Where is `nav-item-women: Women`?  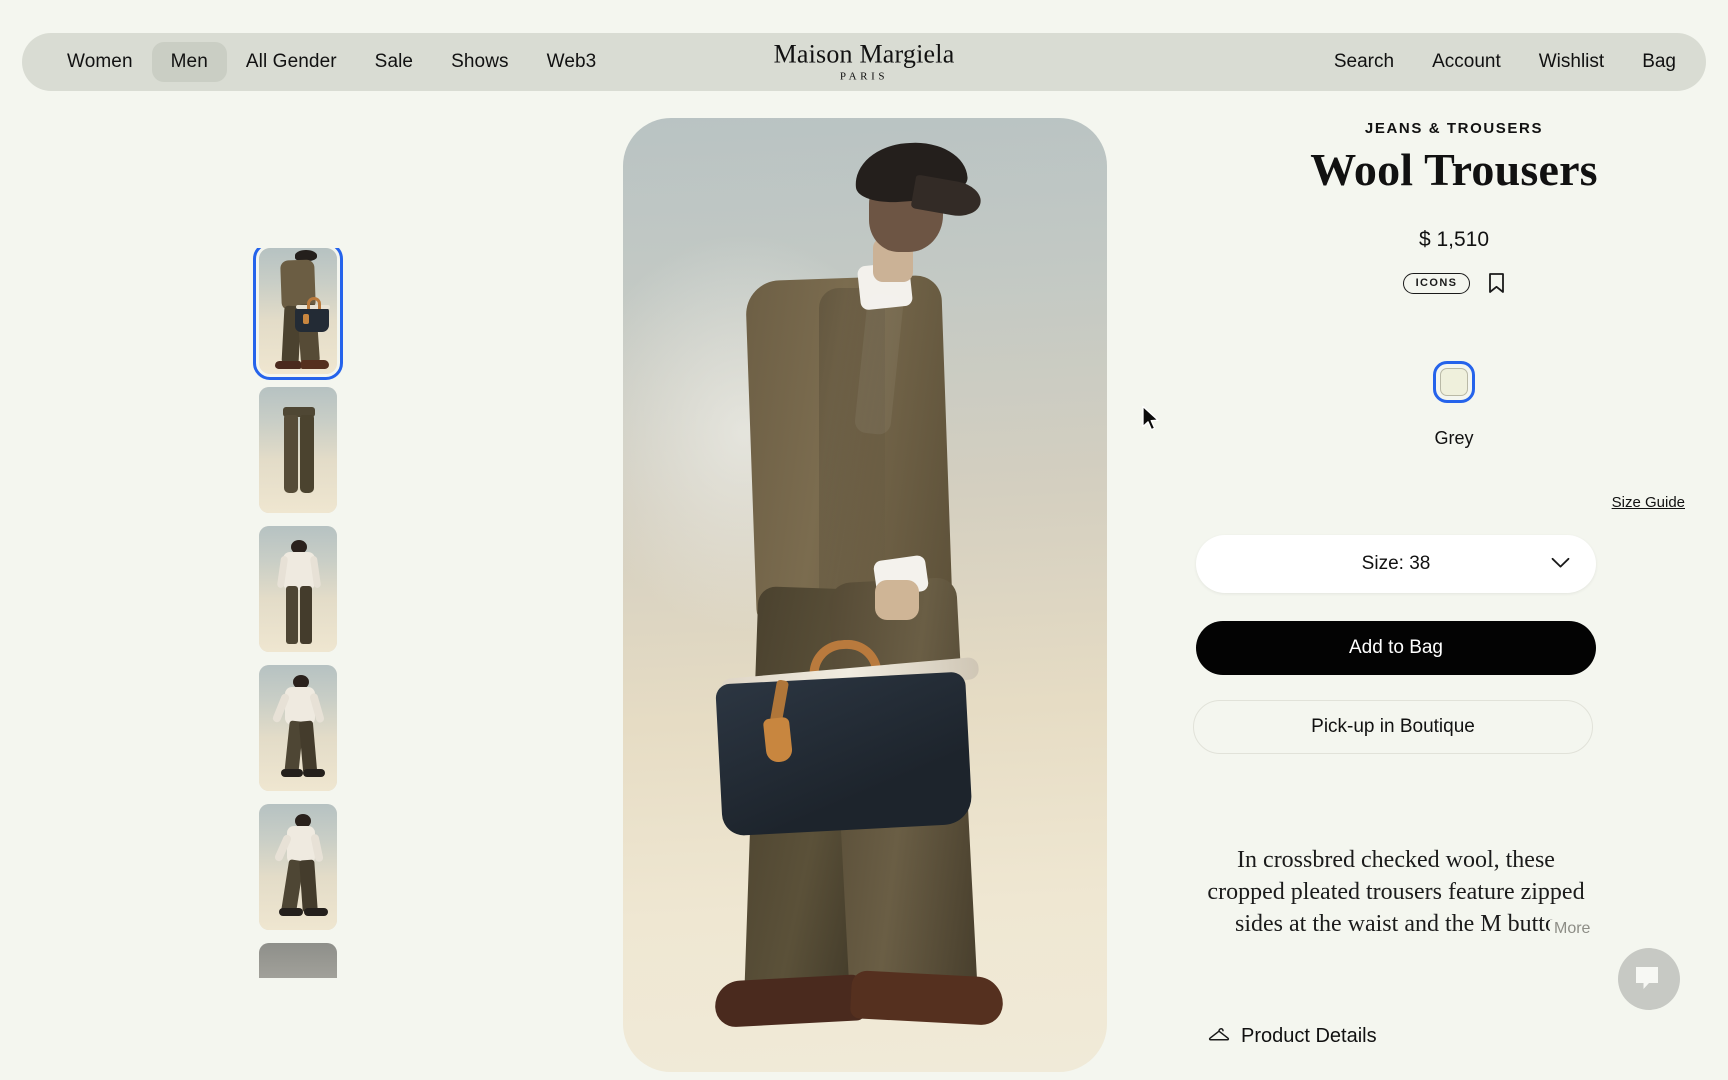 nav-item-women: Women is located at coordinates (100, 62).